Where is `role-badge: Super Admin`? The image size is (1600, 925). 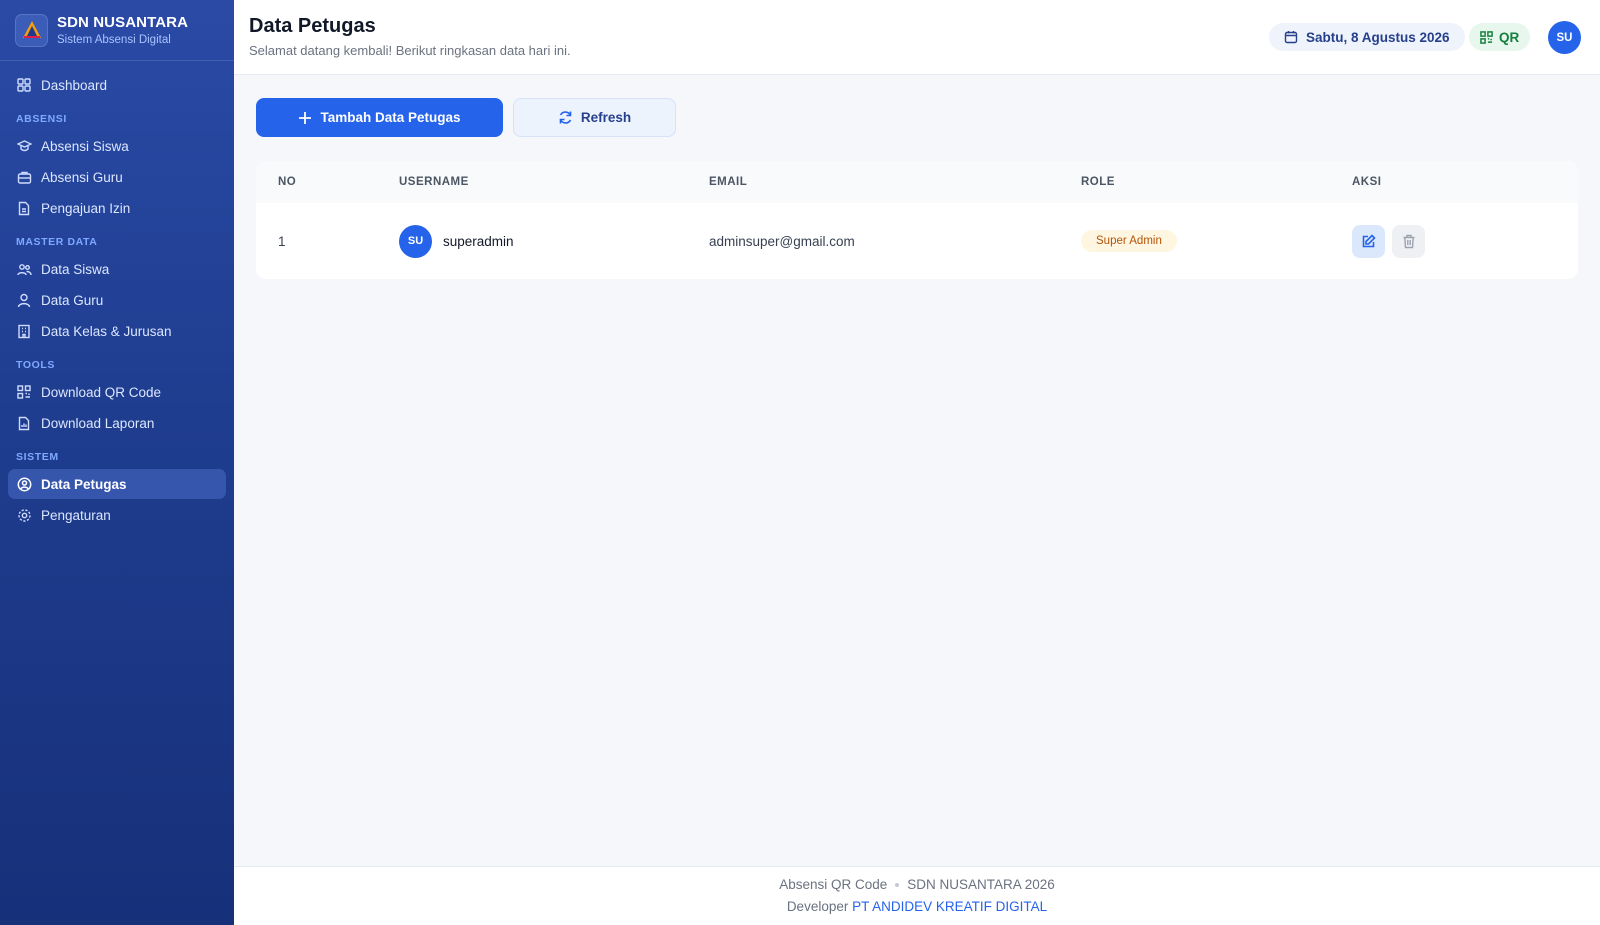
role-badge: Super Admin is located at coordinates (1129, 241).